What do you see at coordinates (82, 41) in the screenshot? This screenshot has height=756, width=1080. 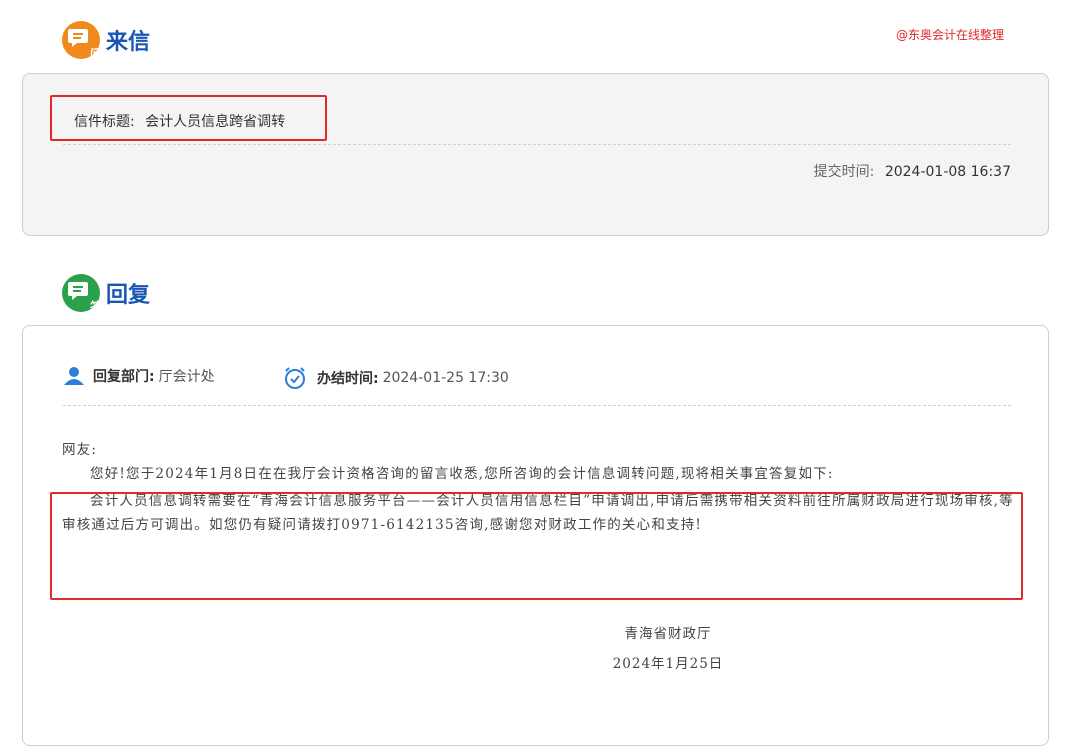 I see `letter-question-icon: 问` at bounding box center [82, 41].